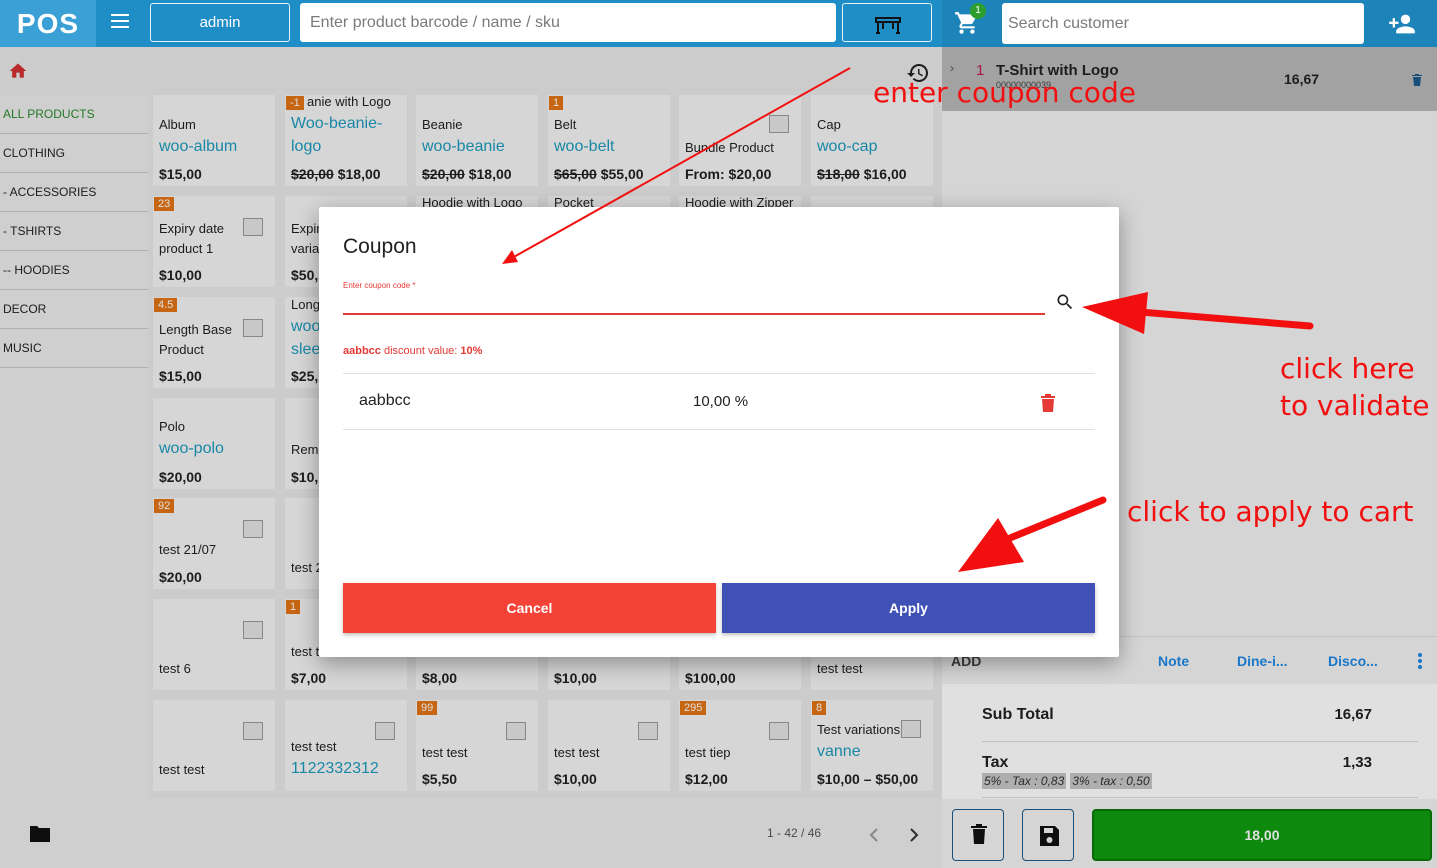 This screenshot has height=868, width=1437. Describe the element at coordinates (120, 23) in the screenshot. I see `menu-icon` at that location.